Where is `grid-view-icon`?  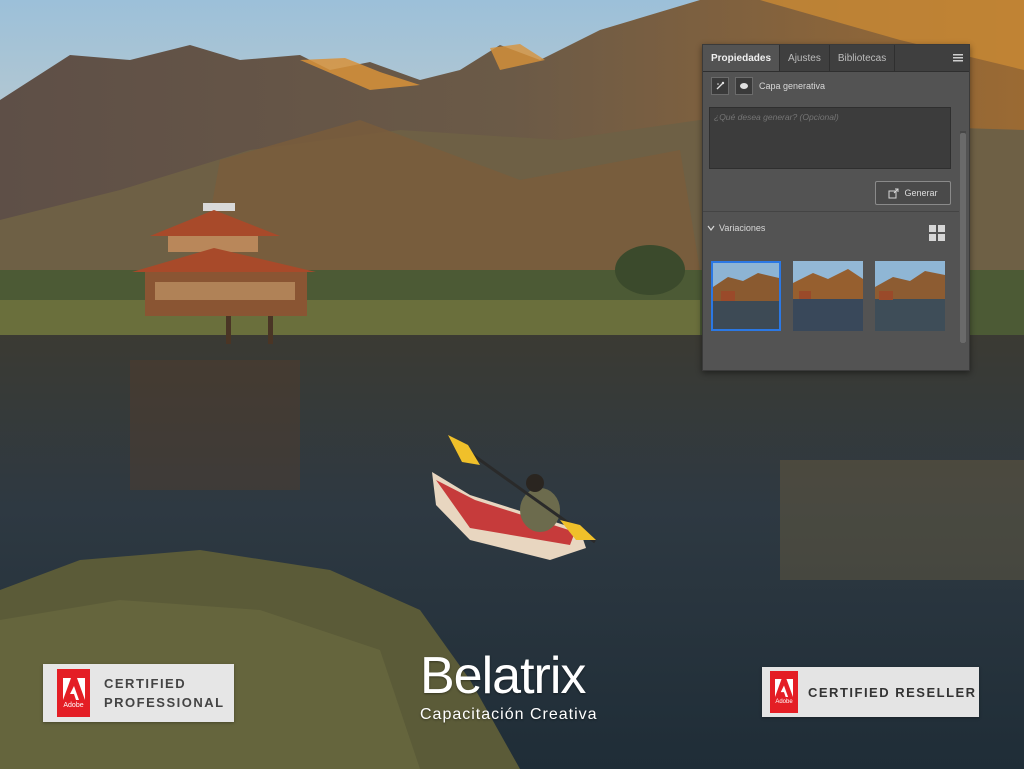 grid-view-icon is located at coordinates (937, 233).